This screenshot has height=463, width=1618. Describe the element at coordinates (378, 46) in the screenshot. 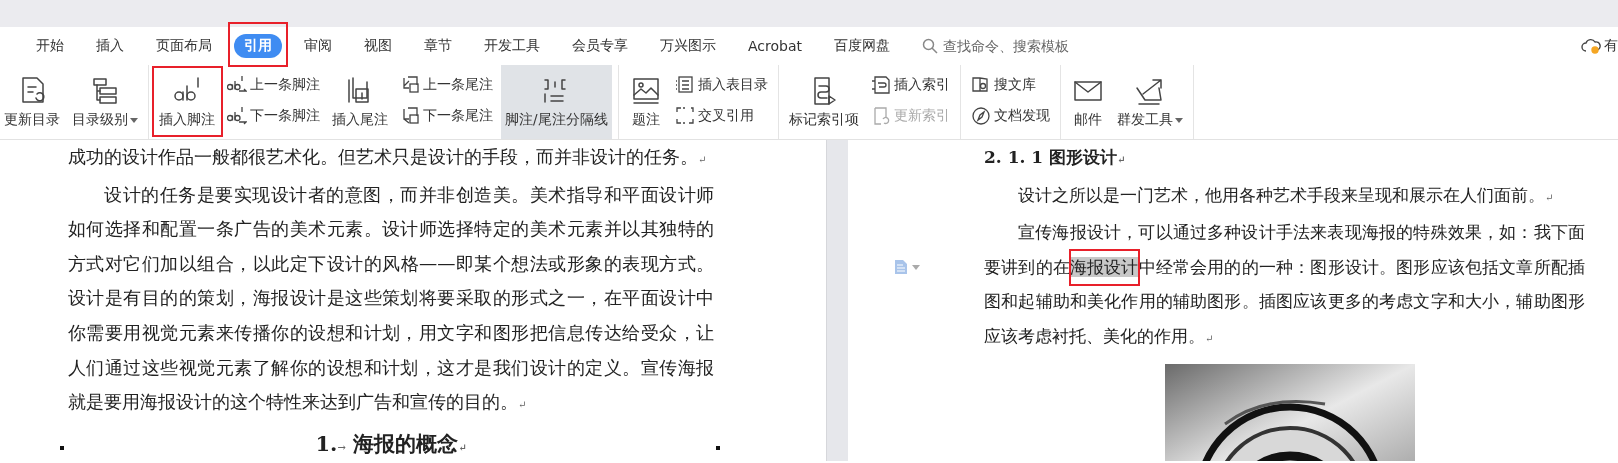

I see `menu-tab: 视图` at that location.